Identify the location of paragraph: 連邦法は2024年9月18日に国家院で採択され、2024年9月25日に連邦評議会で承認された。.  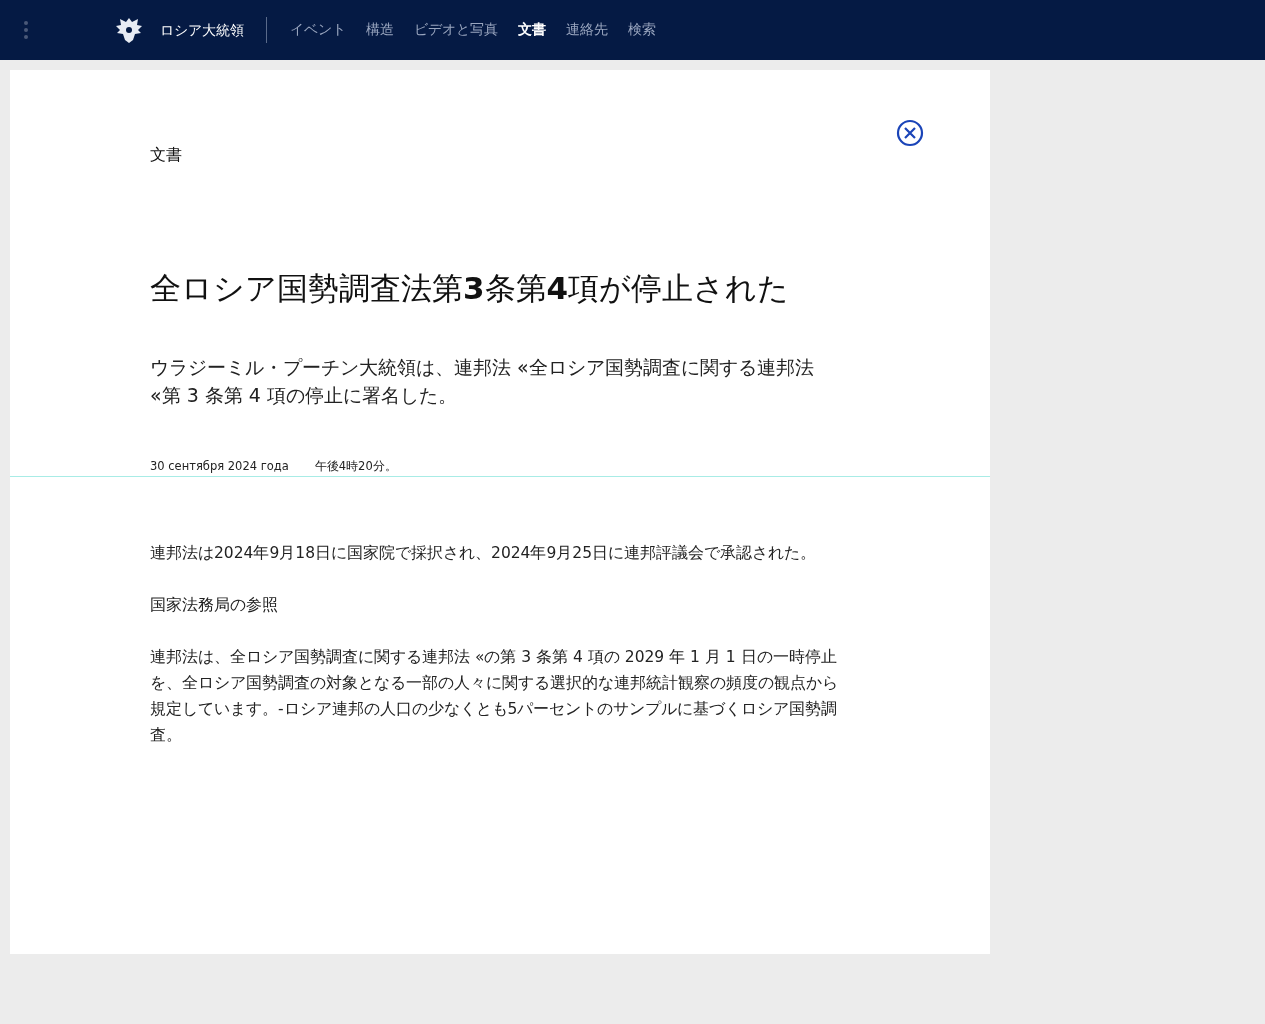
(484, 553).